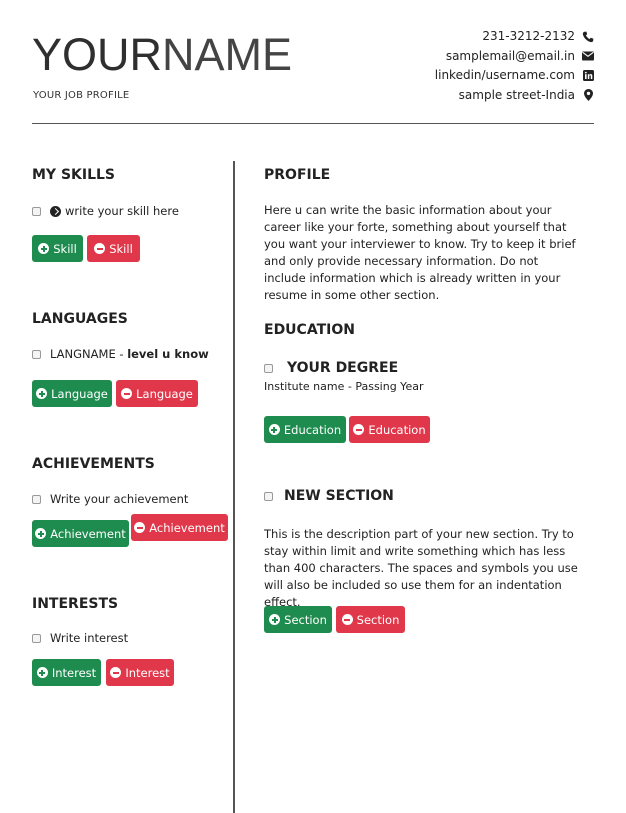 The image size is (626, 813). I want to click on new-section-heading: NEW SECTION, so click(339, 496).